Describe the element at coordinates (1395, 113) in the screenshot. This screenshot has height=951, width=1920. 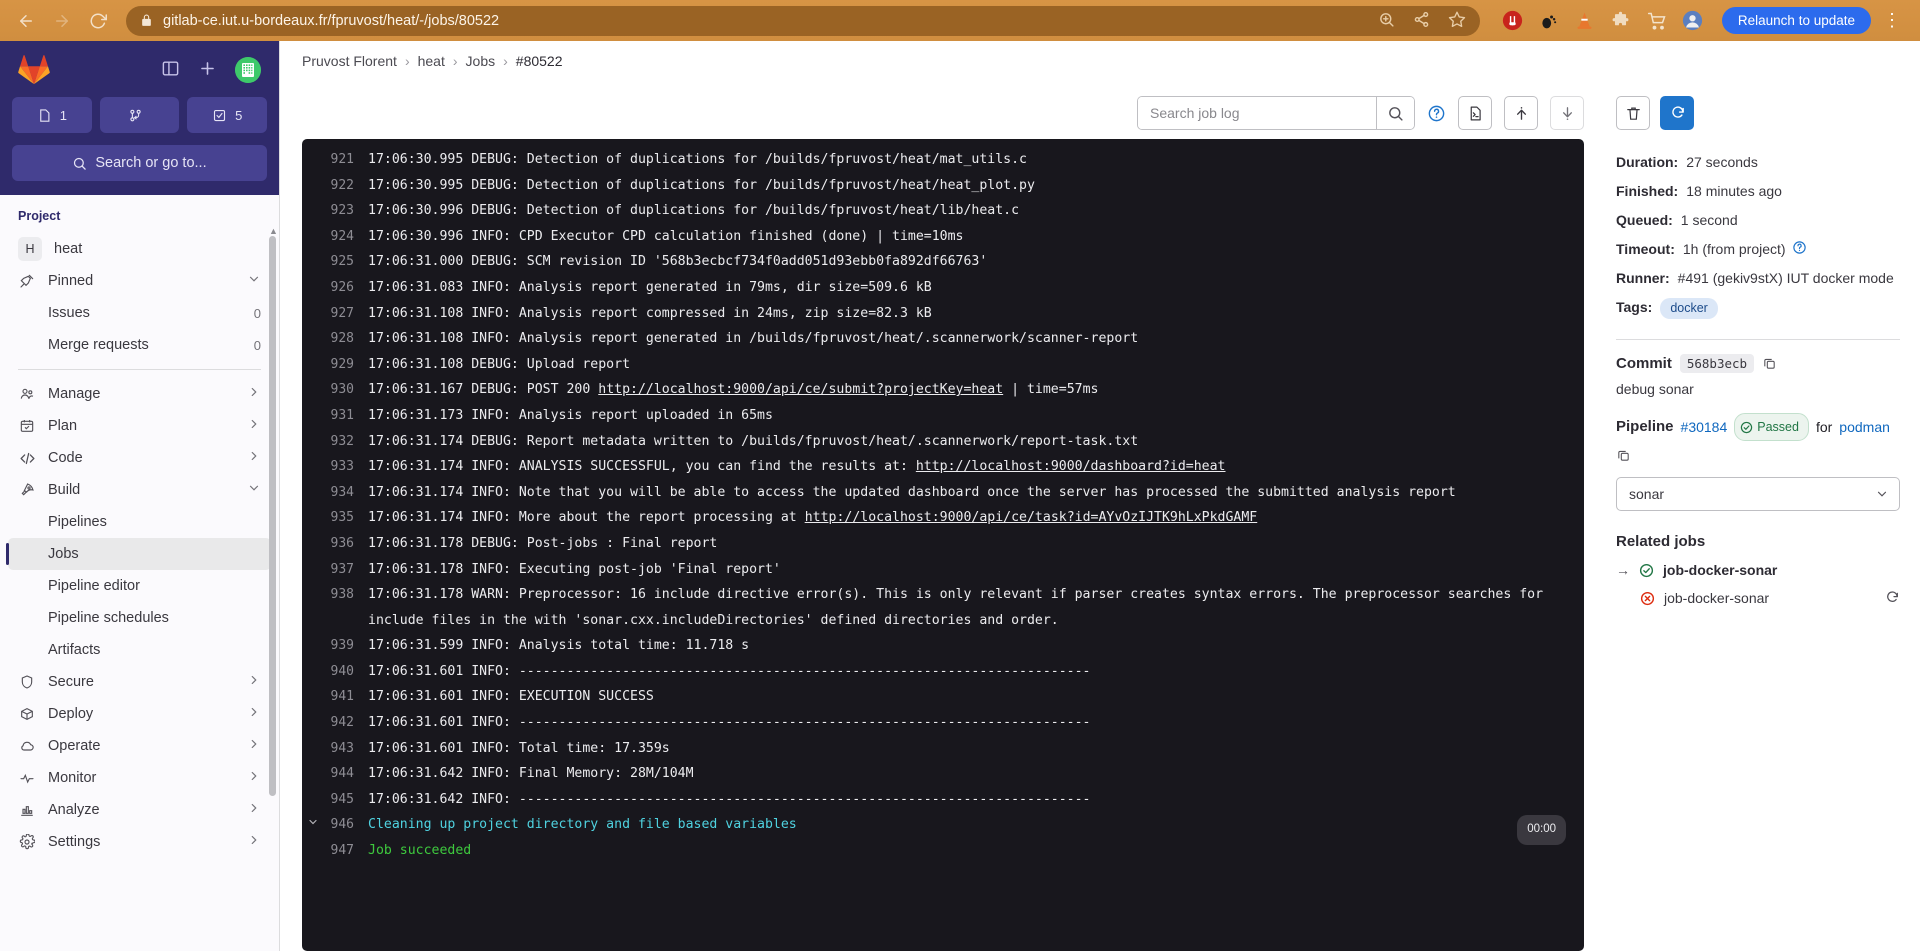
I see `search-icon` at that location.